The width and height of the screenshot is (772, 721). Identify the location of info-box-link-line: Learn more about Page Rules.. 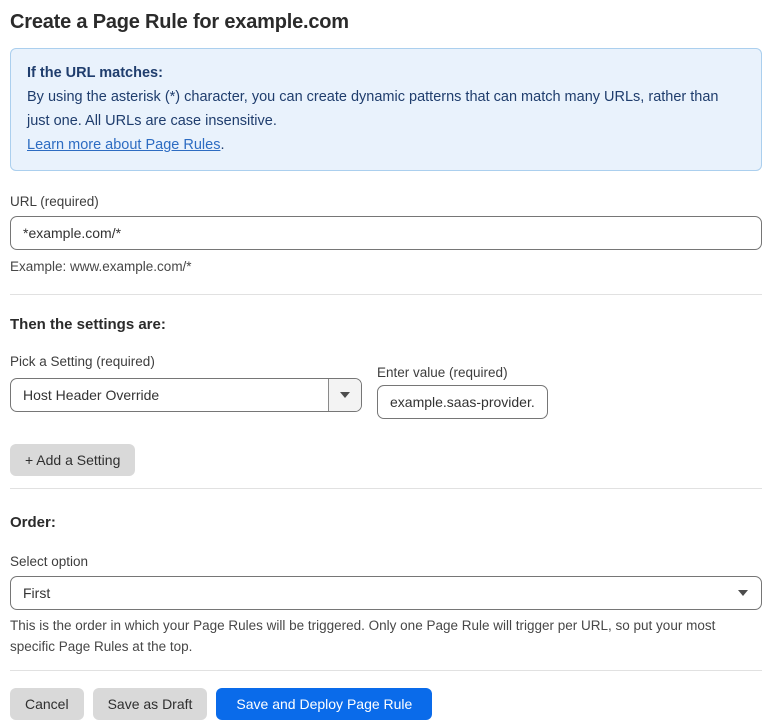
(386, 145).